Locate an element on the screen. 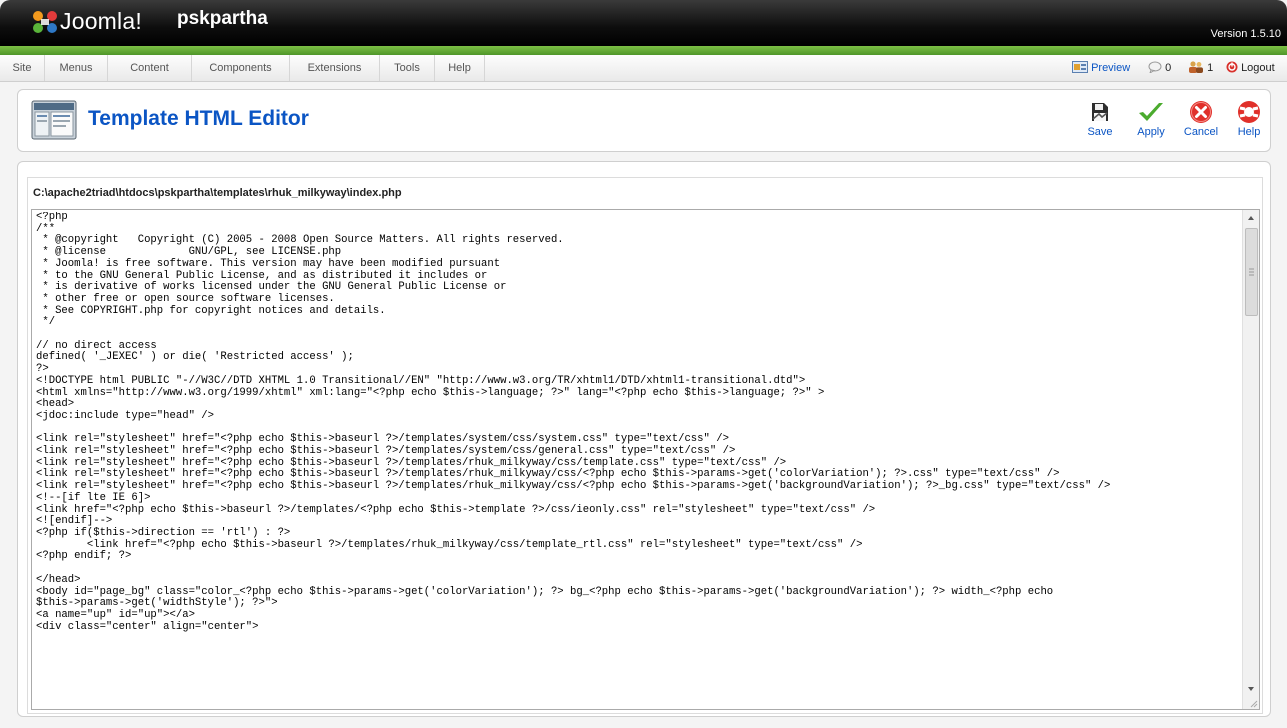  menu-content: Content is located at coordinates (150, 68).